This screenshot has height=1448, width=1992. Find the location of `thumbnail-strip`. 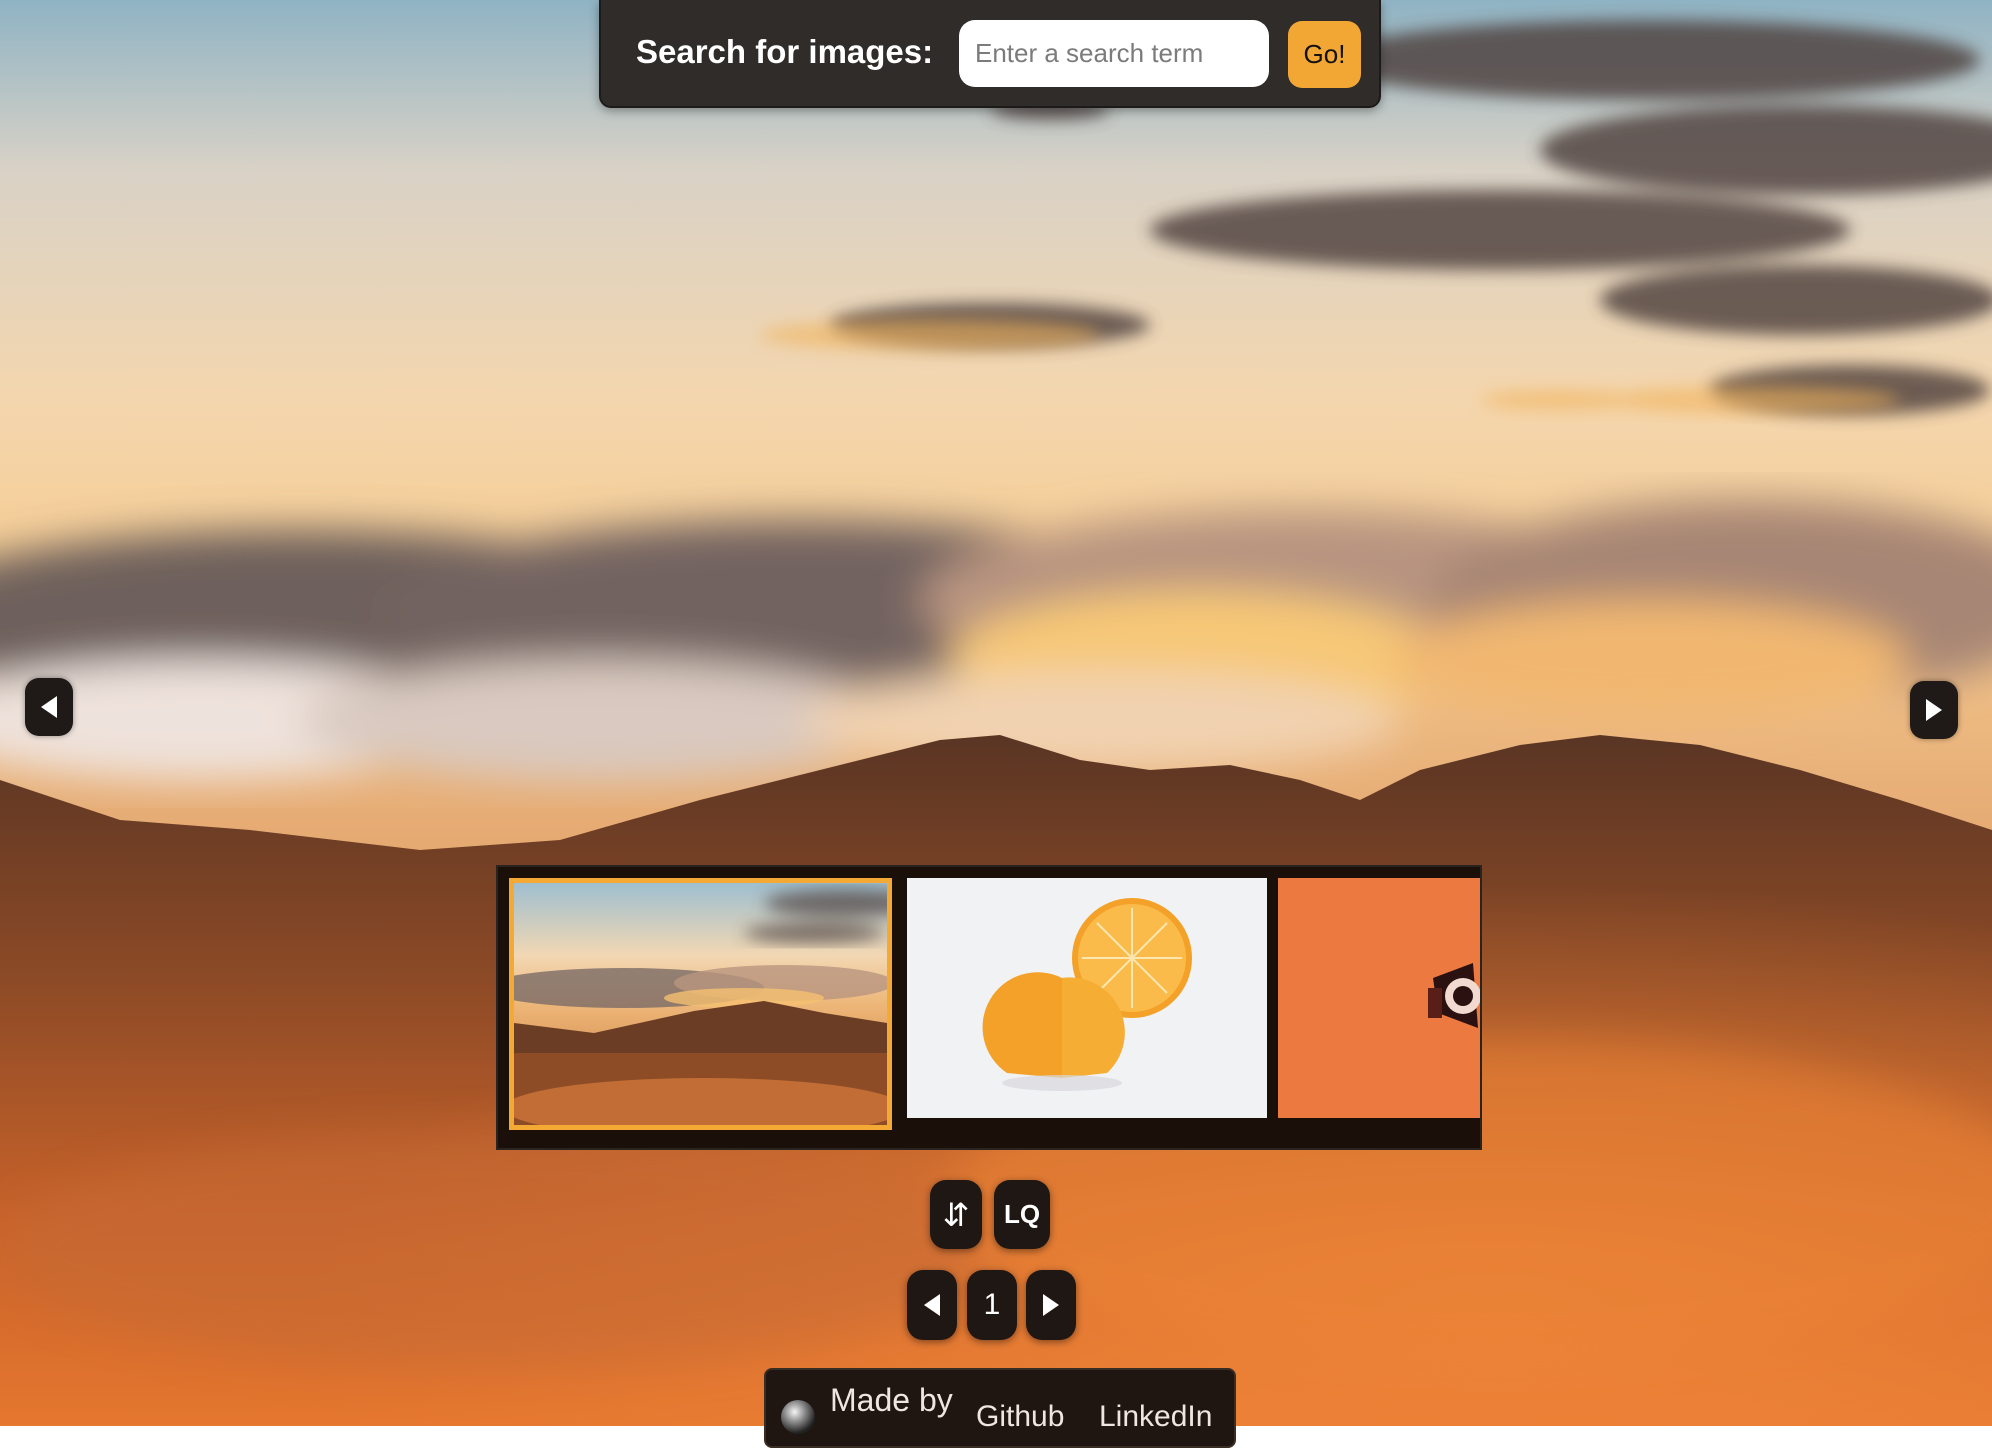

thumbnail-strip is located at coordinates (989, 1007).